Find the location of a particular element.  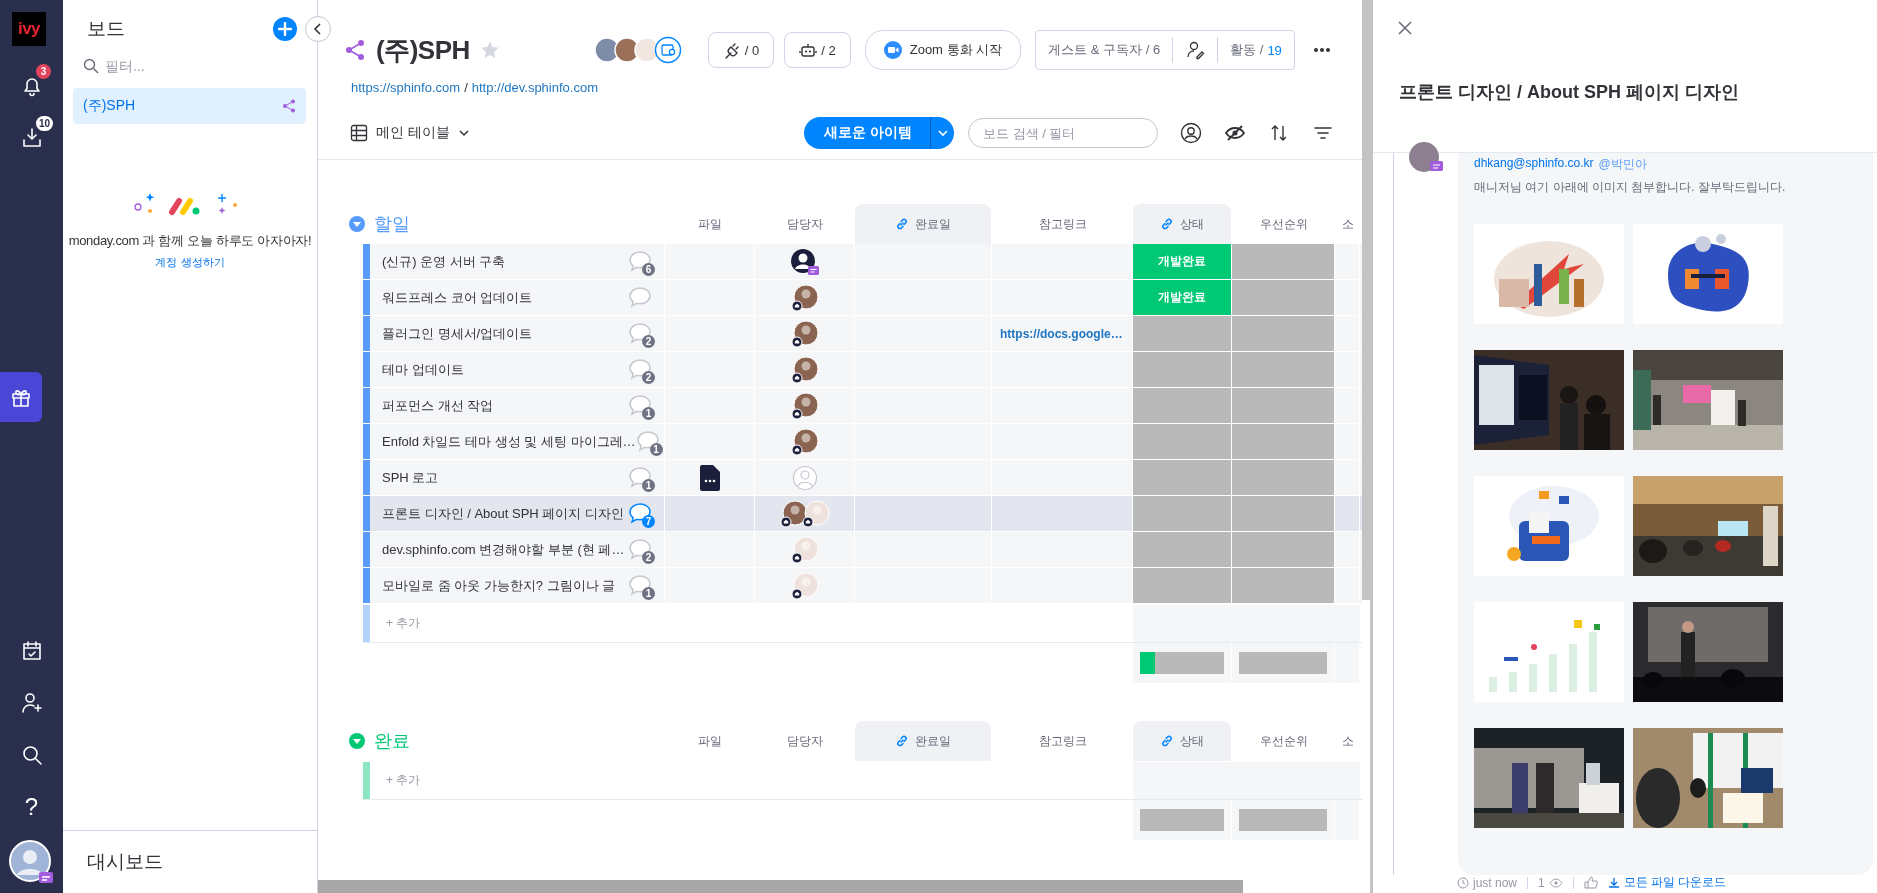

activity-button: 활동 / 19 is located at coordinates (1256, 50).